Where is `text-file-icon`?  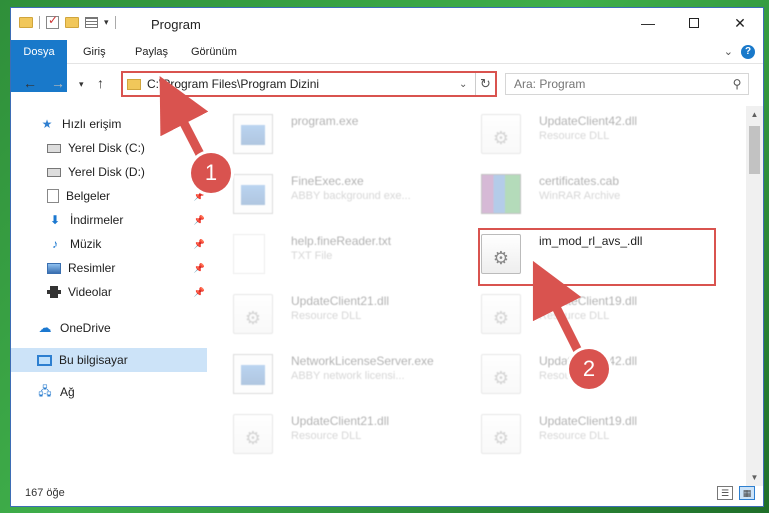
text-file-icon is located at coordinates (249, 254).